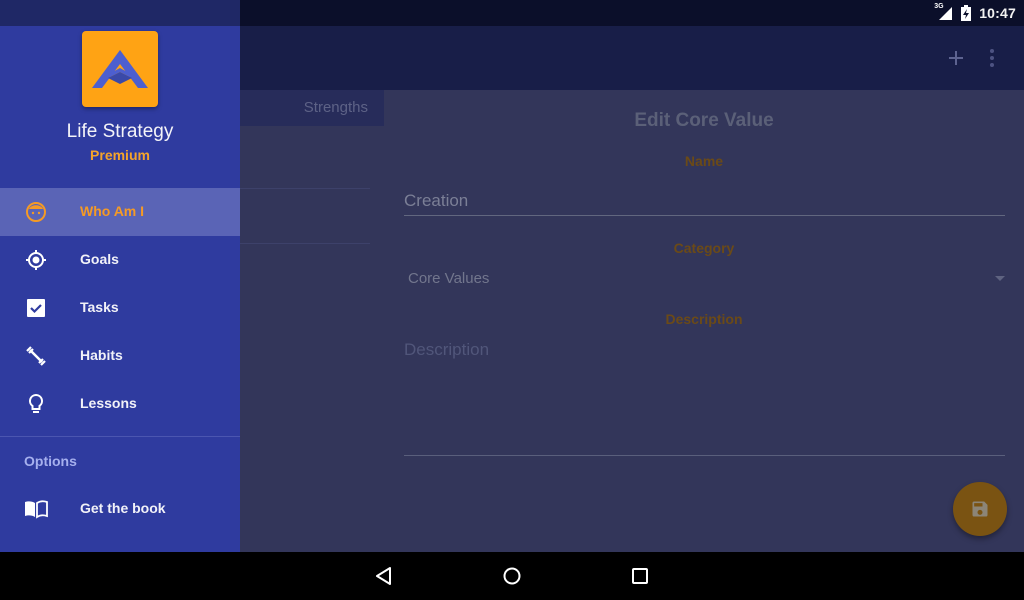 This screenshot has height=600, width=1024. Describe the element at coordinates (336, 107) in the screenshot. I see `tab-strengths: Strengths` at that location.